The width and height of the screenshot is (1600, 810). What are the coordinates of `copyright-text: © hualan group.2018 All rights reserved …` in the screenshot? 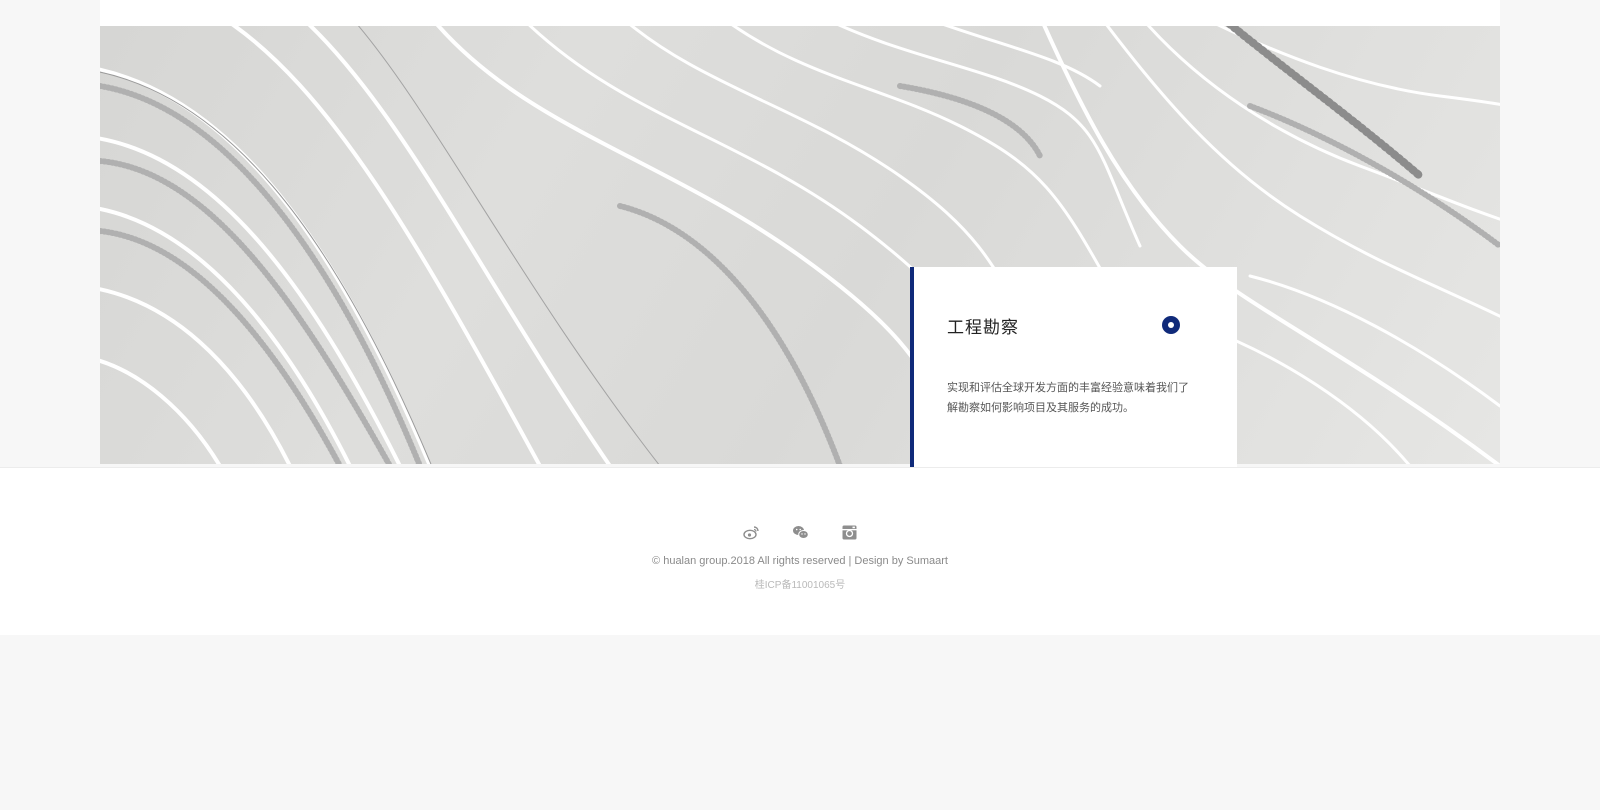 It's located at (800, 561).